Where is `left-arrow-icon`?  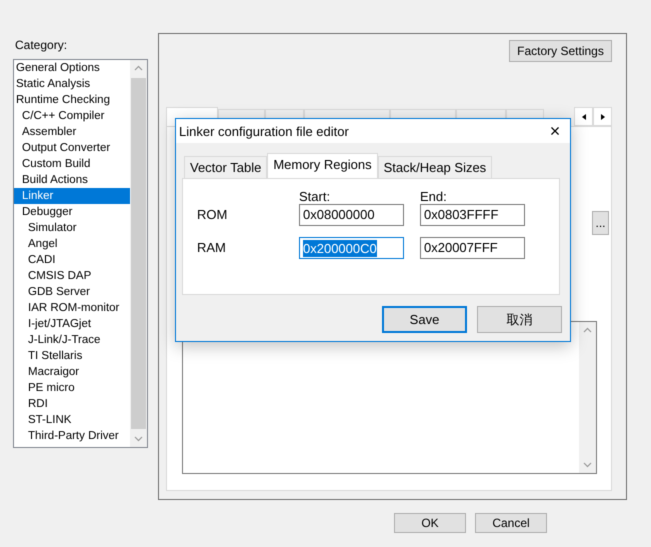
left-arrow-icon is located at coordinates (584, 117).